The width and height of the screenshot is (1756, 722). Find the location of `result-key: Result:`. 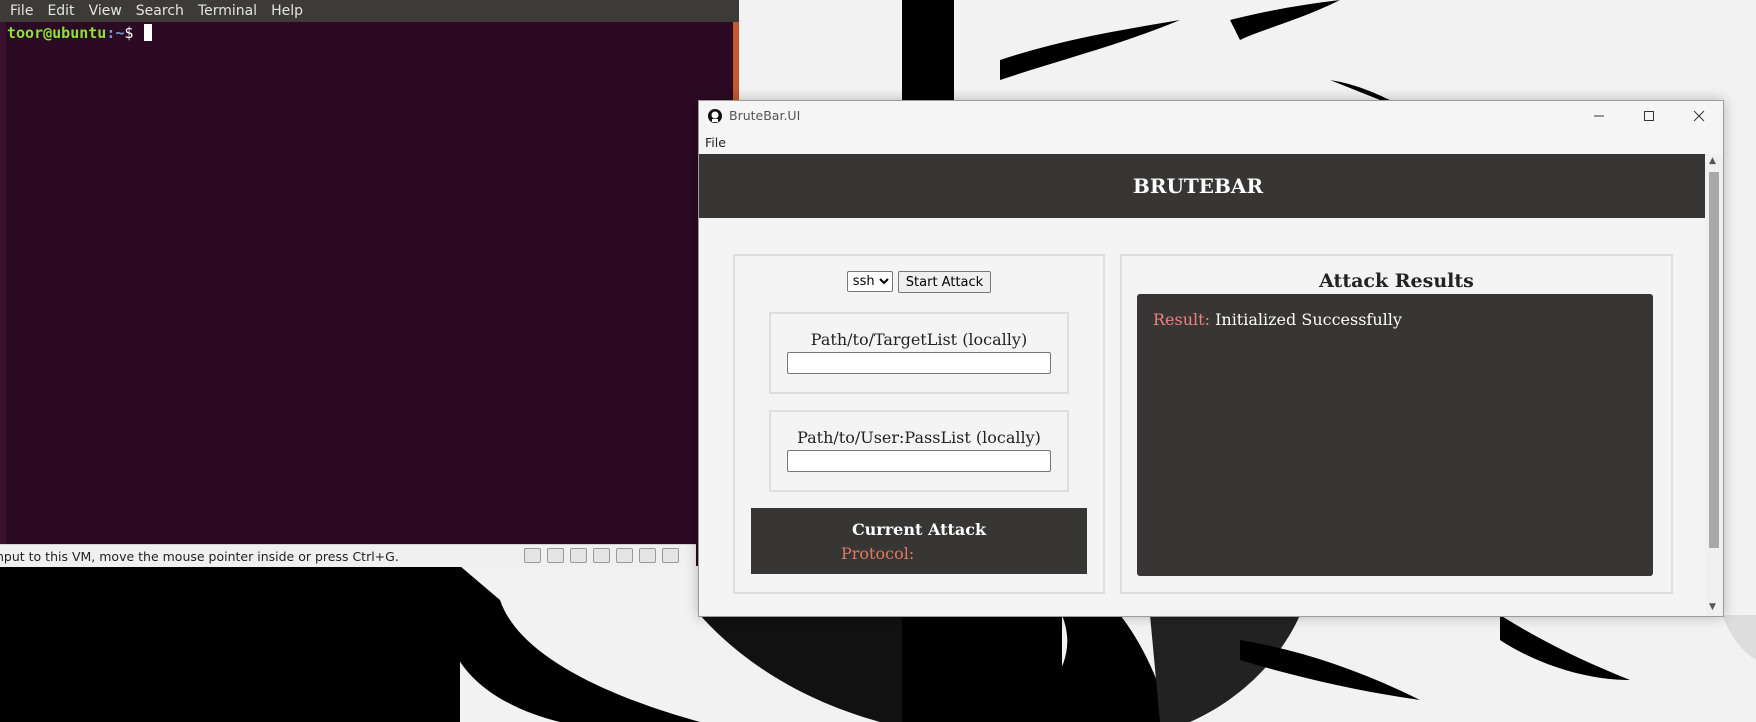

result-key: Result: is located at coordinates (1181, 319).